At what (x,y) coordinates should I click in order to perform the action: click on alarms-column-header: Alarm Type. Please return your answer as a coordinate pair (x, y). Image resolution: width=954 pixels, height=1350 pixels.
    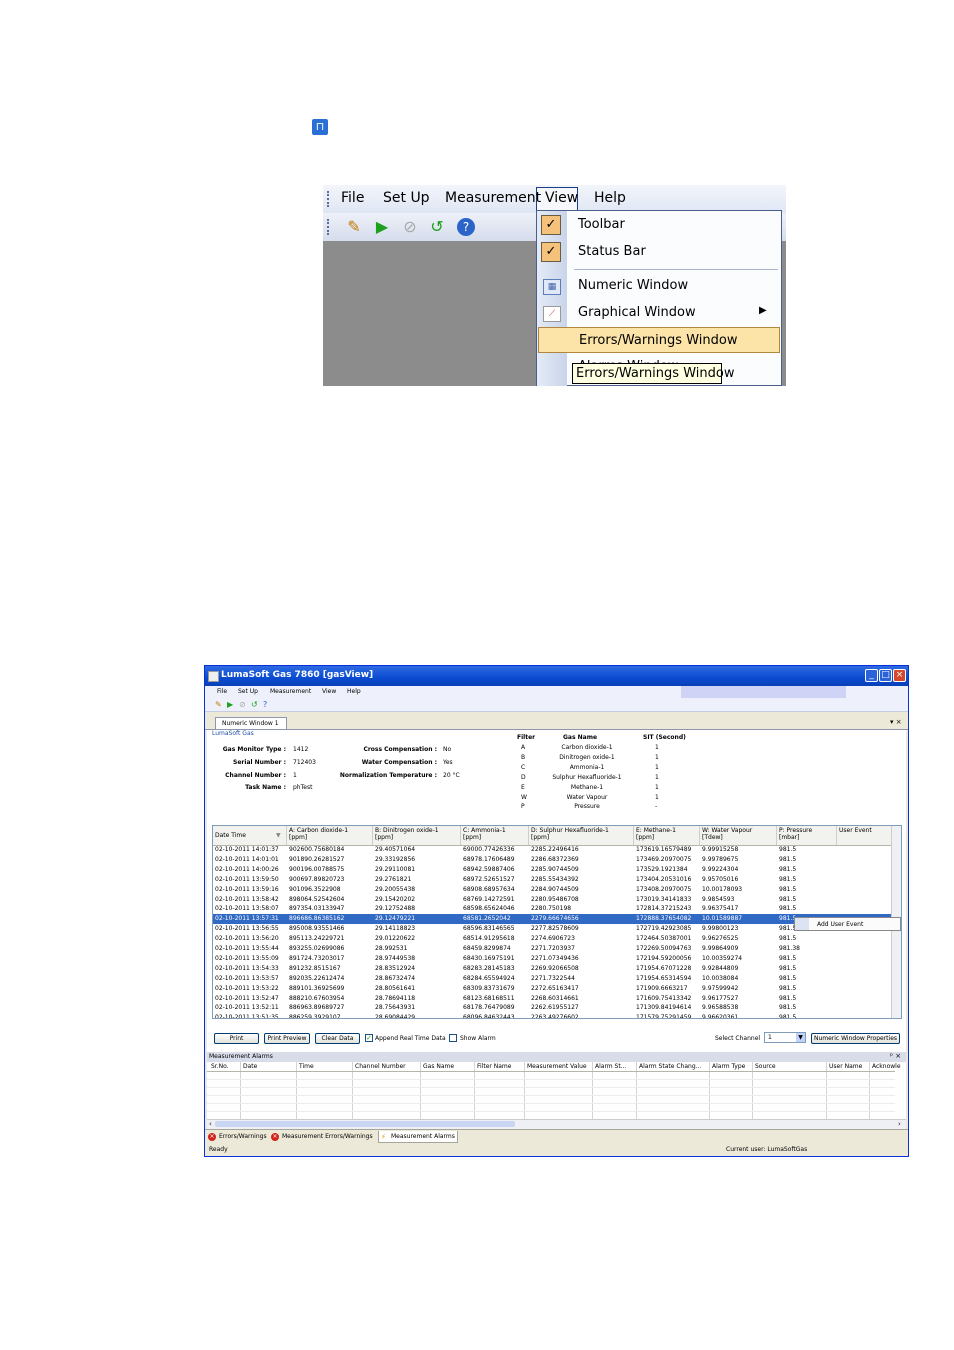
    Looking at the image, I should click on (728, 1066).